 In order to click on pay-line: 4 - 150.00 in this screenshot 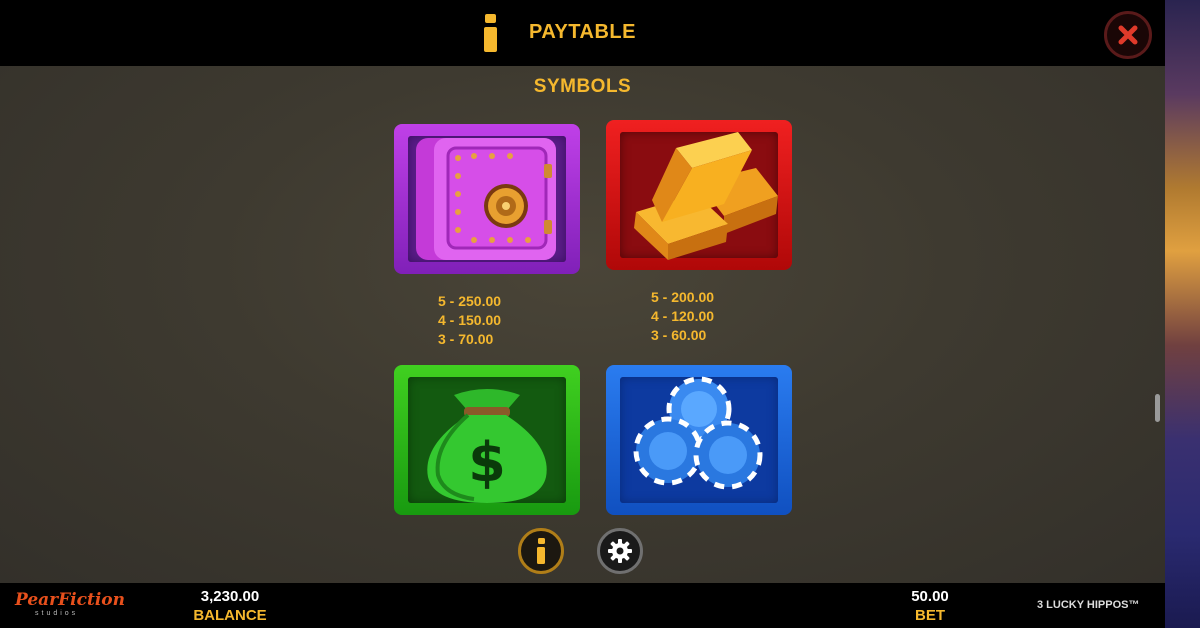, I will do `click(470, 320)`.